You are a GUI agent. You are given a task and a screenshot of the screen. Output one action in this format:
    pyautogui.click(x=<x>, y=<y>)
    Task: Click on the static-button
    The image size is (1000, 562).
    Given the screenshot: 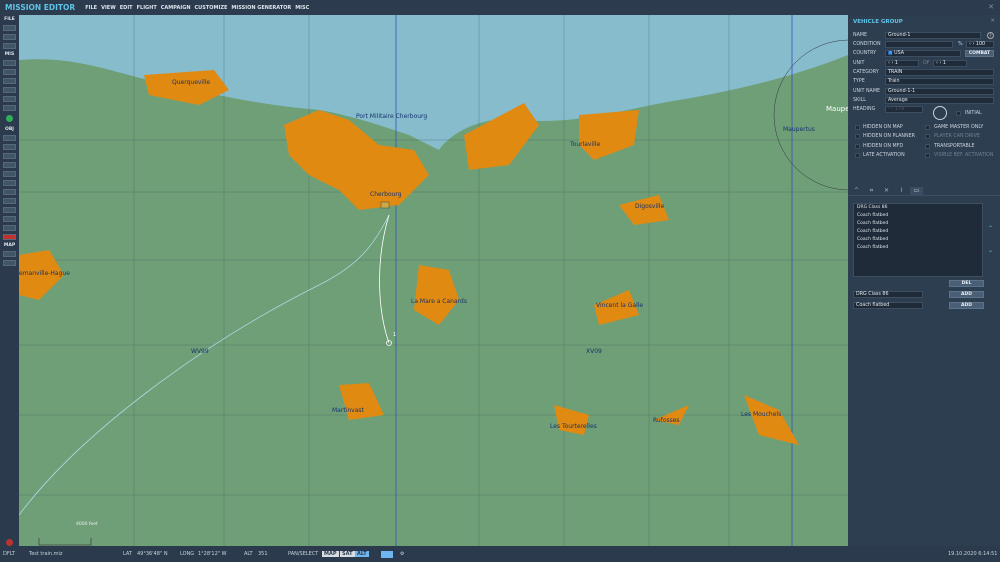 What is the action you would take?
    pyautogui.click(x=9, y=98)
    